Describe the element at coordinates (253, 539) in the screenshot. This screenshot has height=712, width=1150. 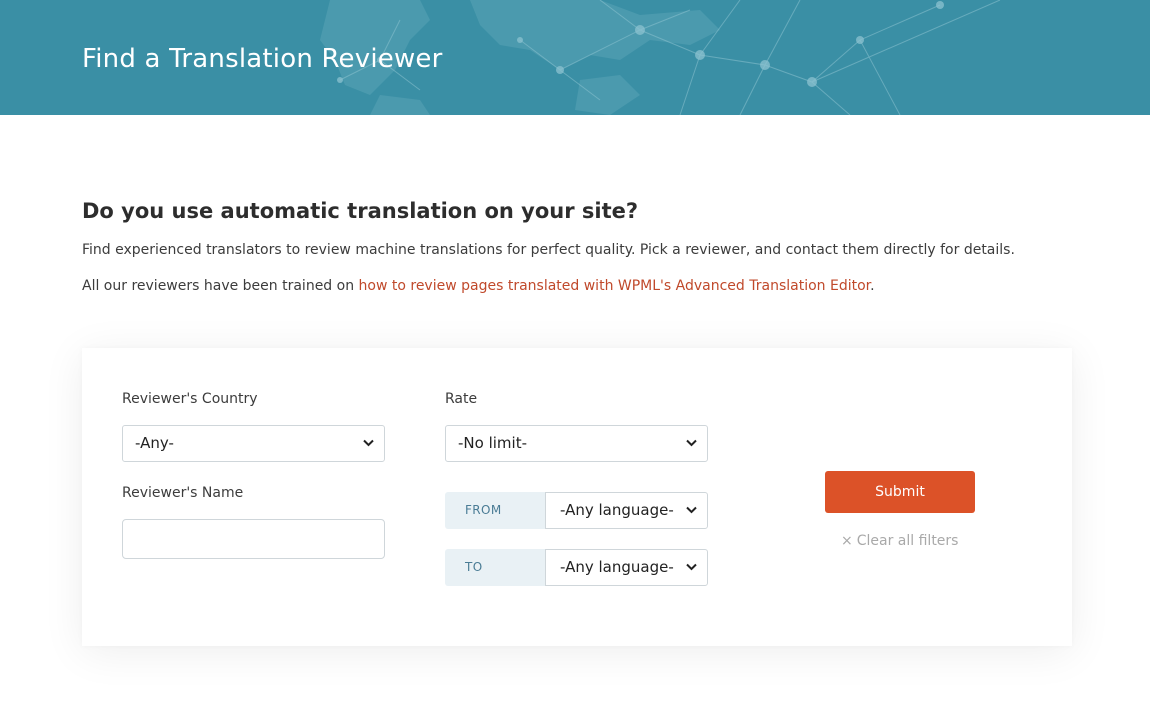
I see `reviewer-name-input` at that location.